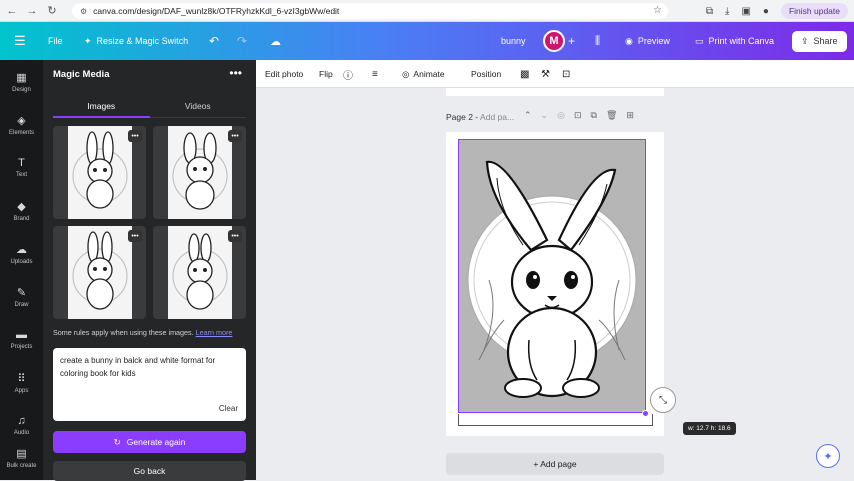 The image size is (854, 481). I want to click on elements-icon: ◈, so click(21, 120).